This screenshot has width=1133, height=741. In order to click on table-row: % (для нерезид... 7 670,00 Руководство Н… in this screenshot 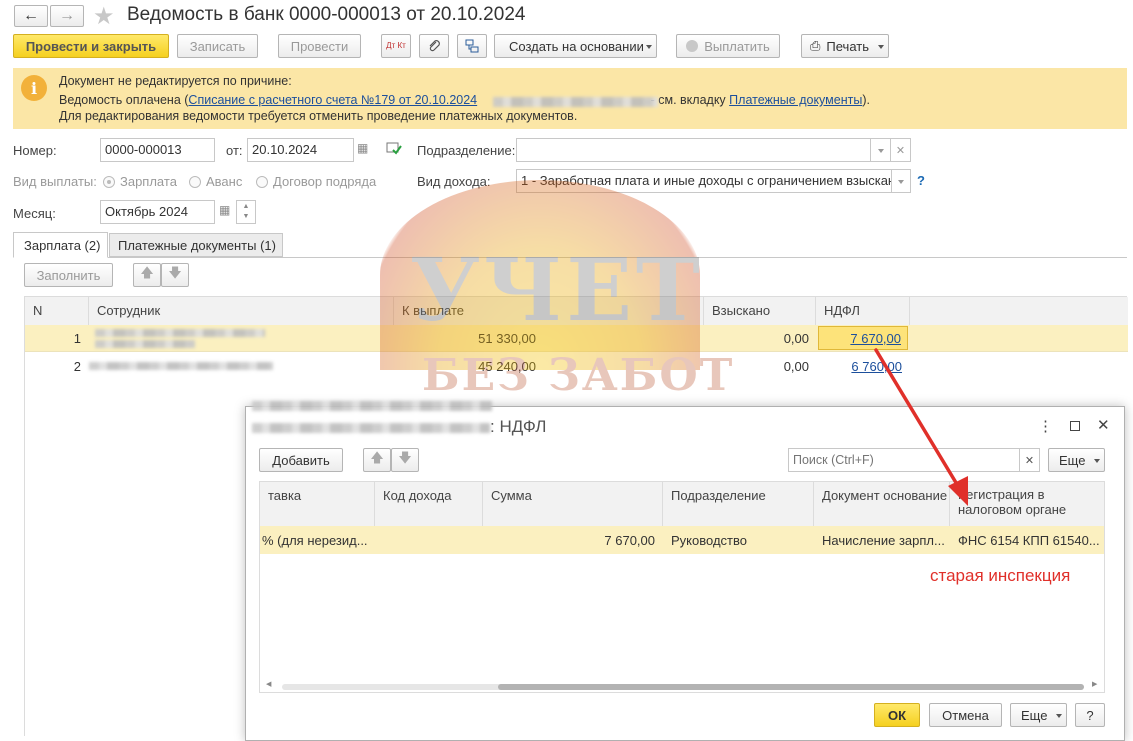, I will do `click(682, 540)`.